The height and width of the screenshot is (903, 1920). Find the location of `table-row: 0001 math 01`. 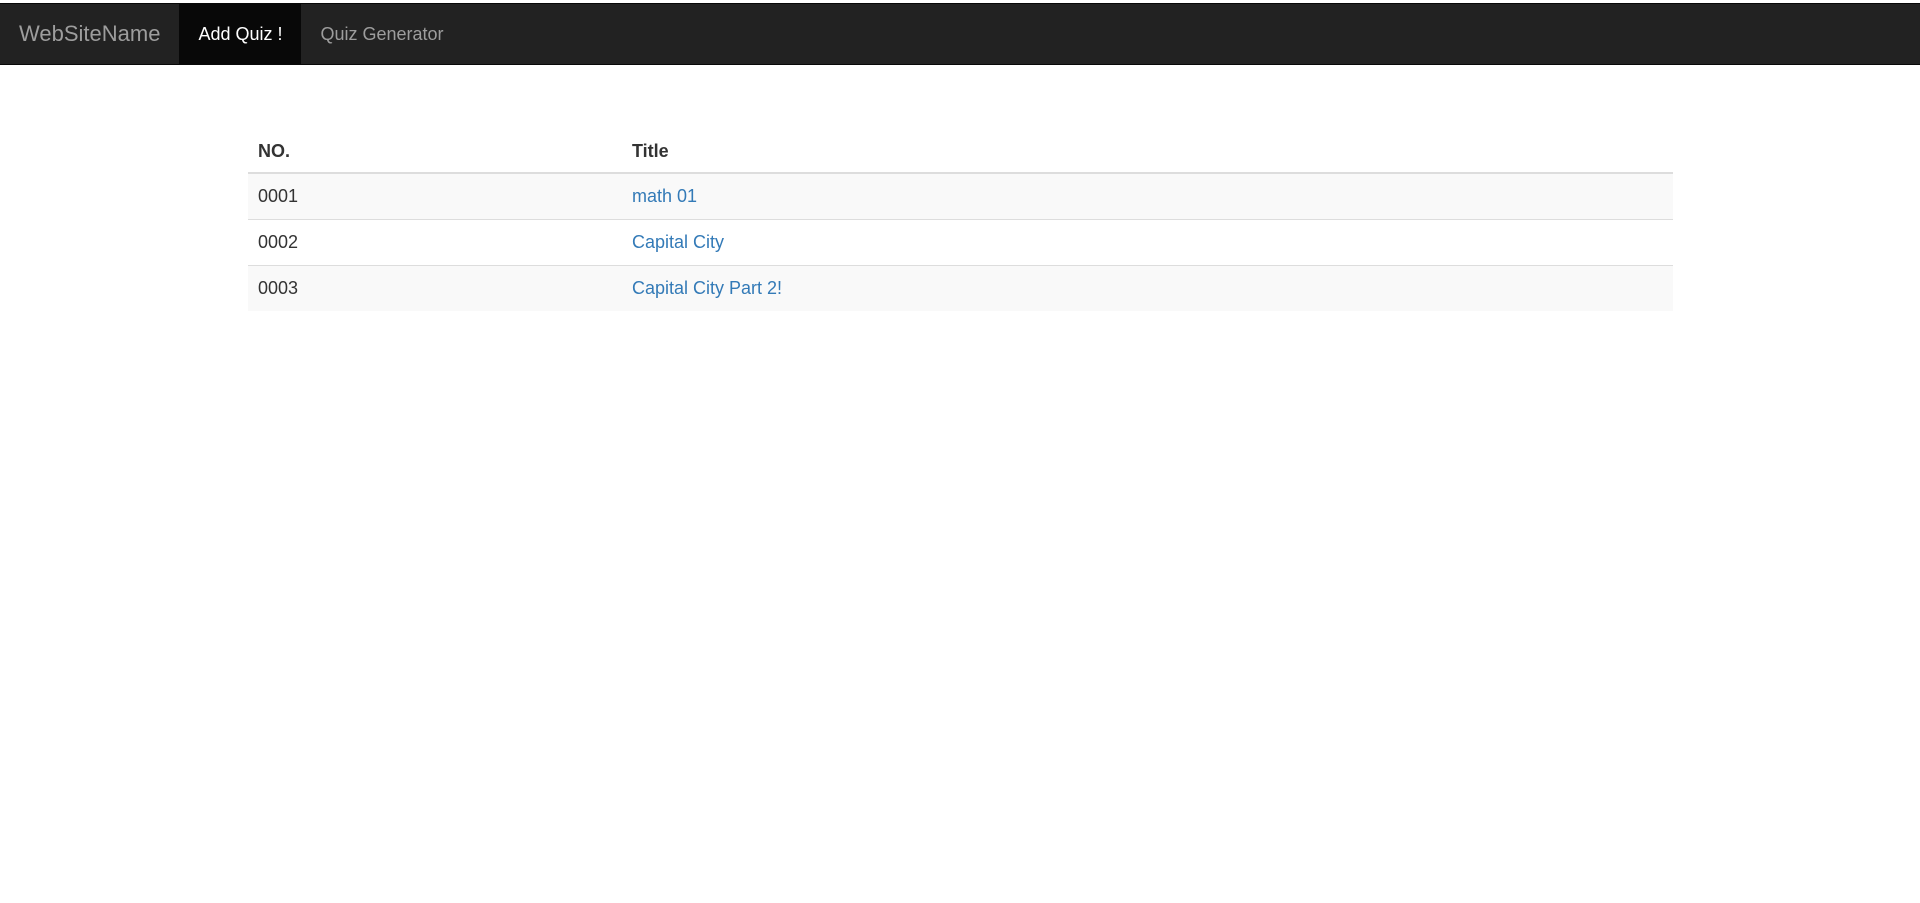

table-row: 0001 math 01 is located at coordinates (960, 196).